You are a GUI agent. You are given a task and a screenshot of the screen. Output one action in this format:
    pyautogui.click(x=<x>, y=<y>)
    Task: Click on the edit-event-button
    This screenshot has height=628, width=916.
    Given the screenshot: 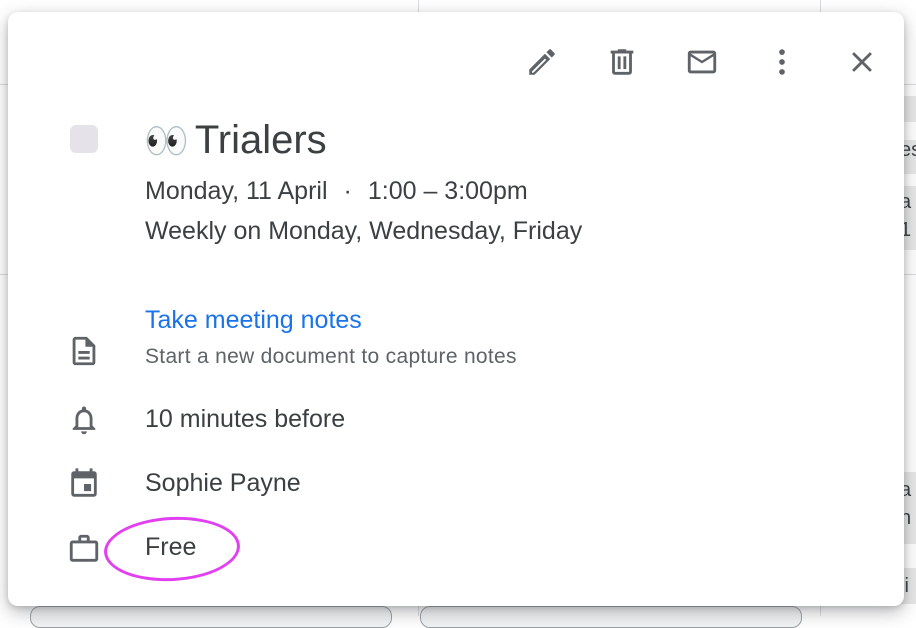 What is the action you would take?
    pyautogui.click(x=542, y=62)
    